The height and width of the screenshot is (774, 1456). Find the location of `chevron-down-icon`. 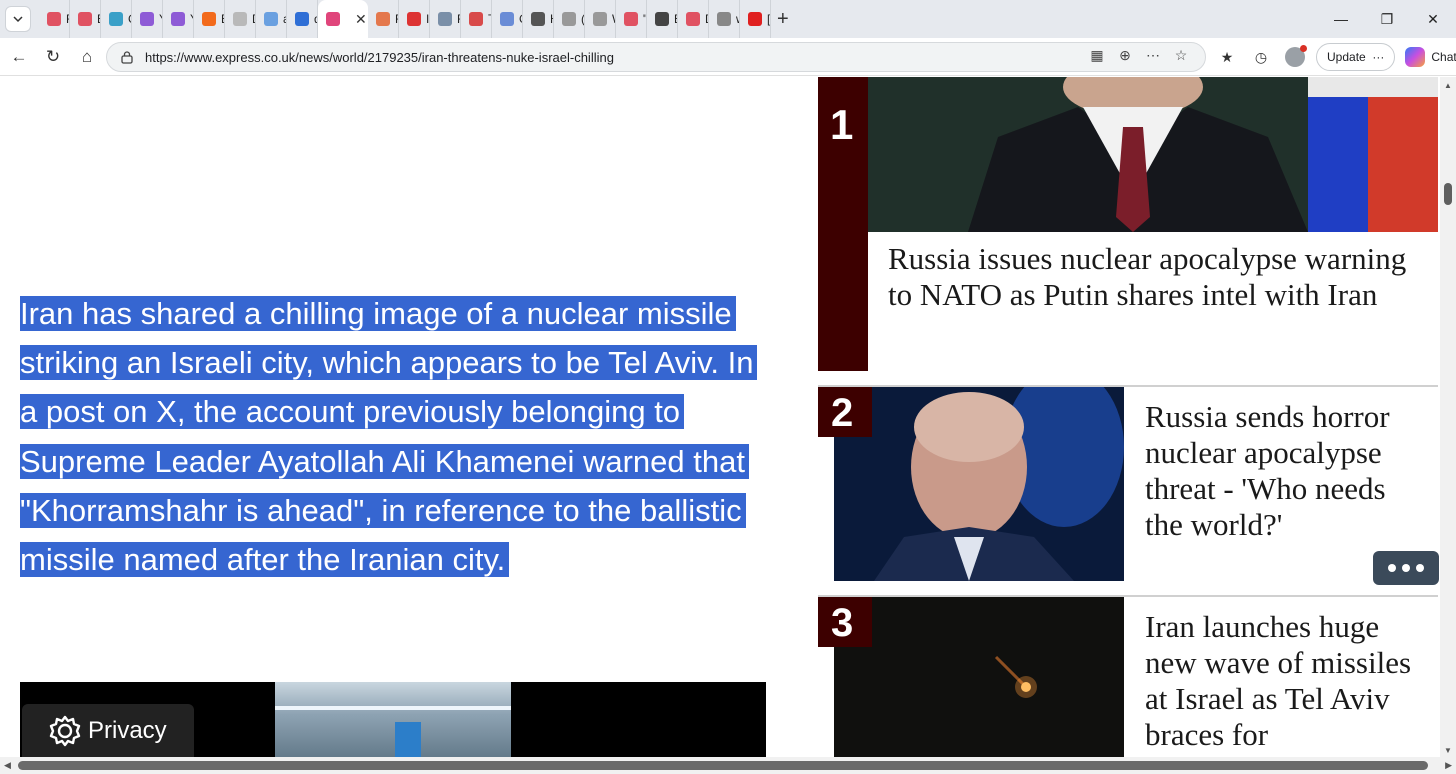

chevron-down-icon is located at coordinates (18, 19).